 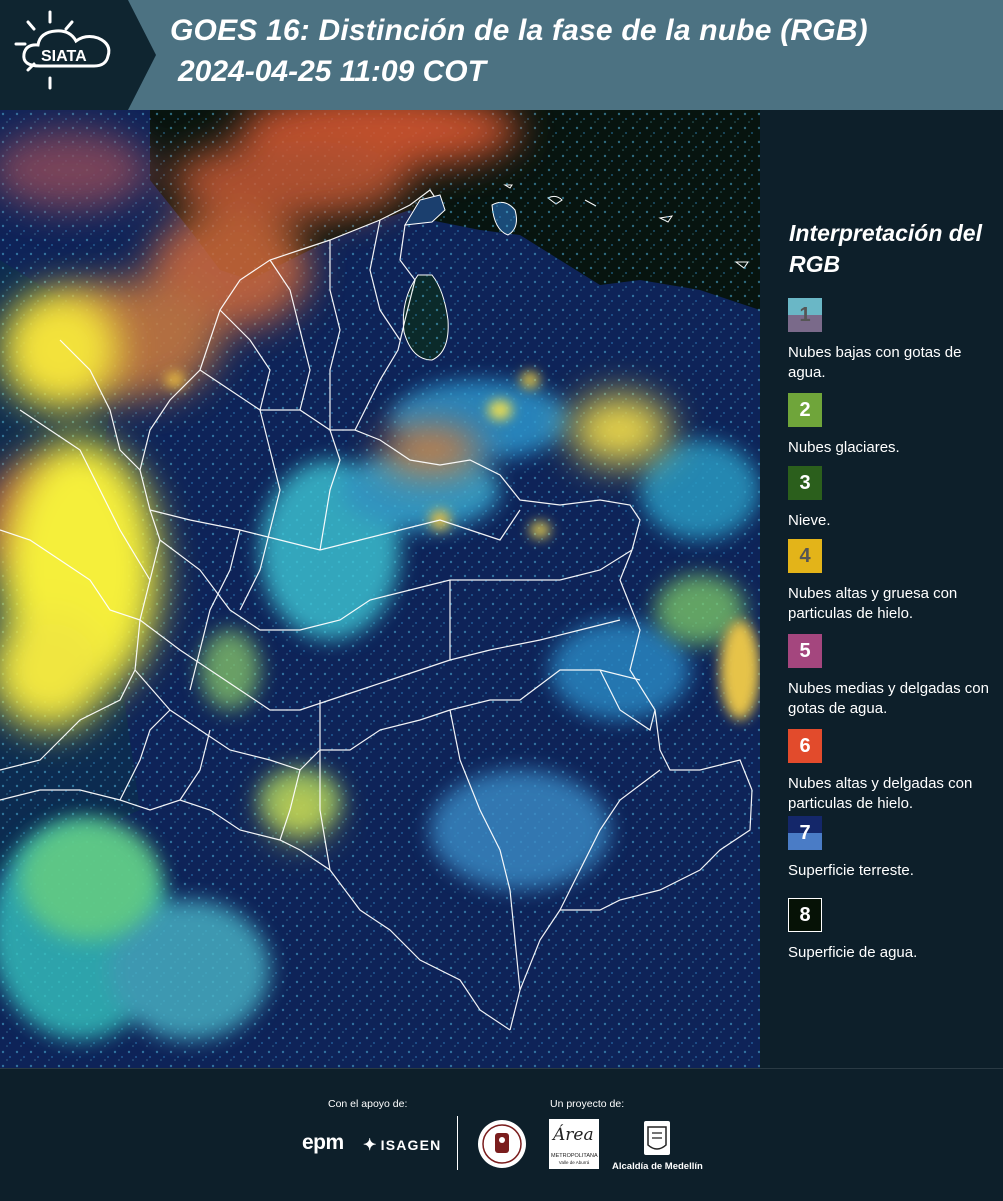 What do you see at coordinates (574, 1162) in the screenshot?
I see `area-logo-line2: Valle de Aburrá` at bounding box center [574, 1162].